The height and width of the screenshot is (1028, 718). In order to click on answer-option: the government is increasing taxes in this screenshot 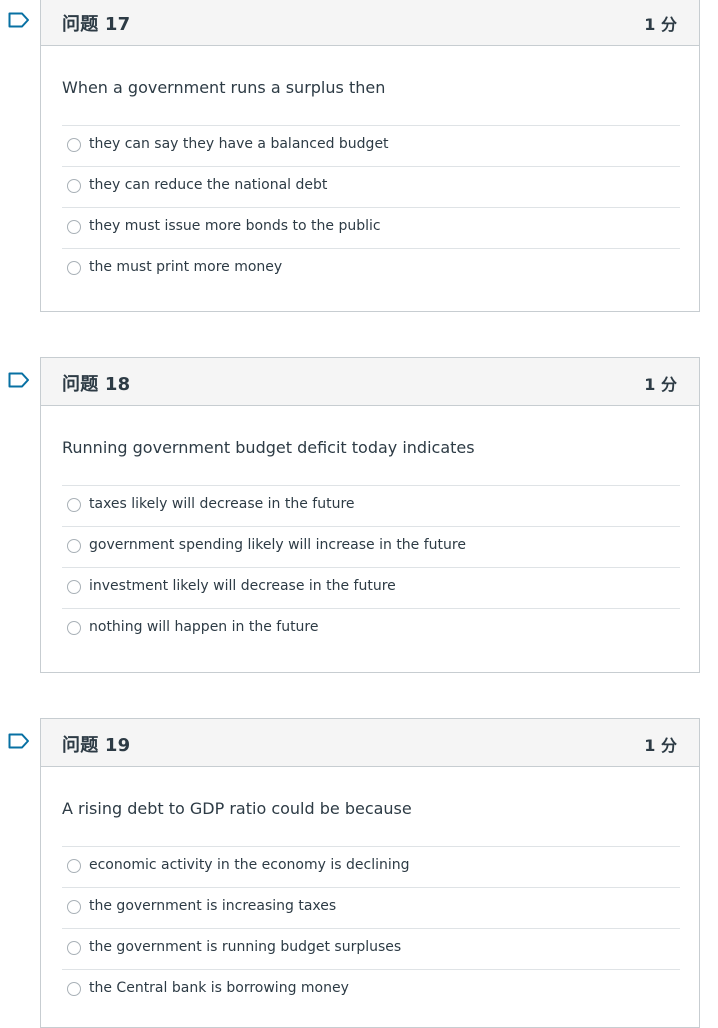, I will do `click(371, 908)`.